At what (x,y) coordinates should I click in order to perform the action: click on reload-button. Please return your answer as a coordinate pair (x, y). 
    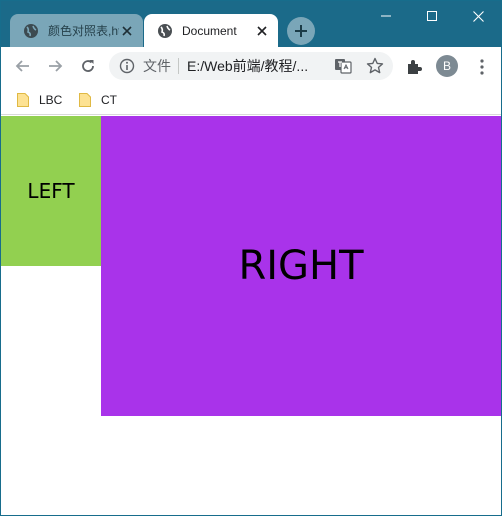
    Looking at the image, I should click on (88, 66).